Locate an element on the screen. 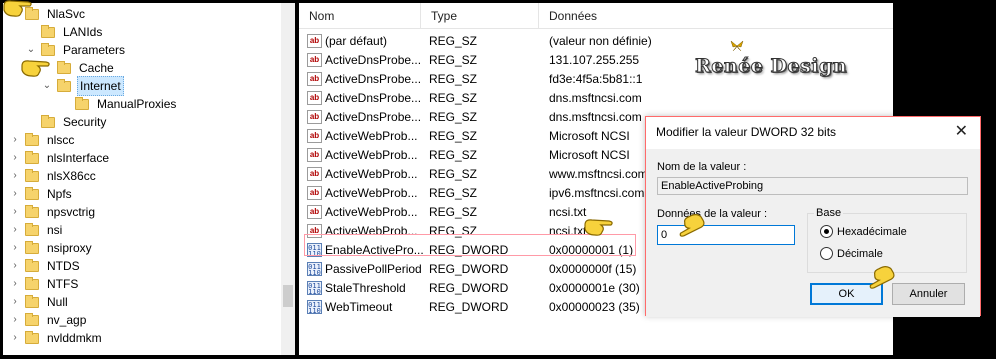 Image resolution: width=996 pixels, height=359 pixels. cancel-button: Annuler is located at coordinates (928, 294).